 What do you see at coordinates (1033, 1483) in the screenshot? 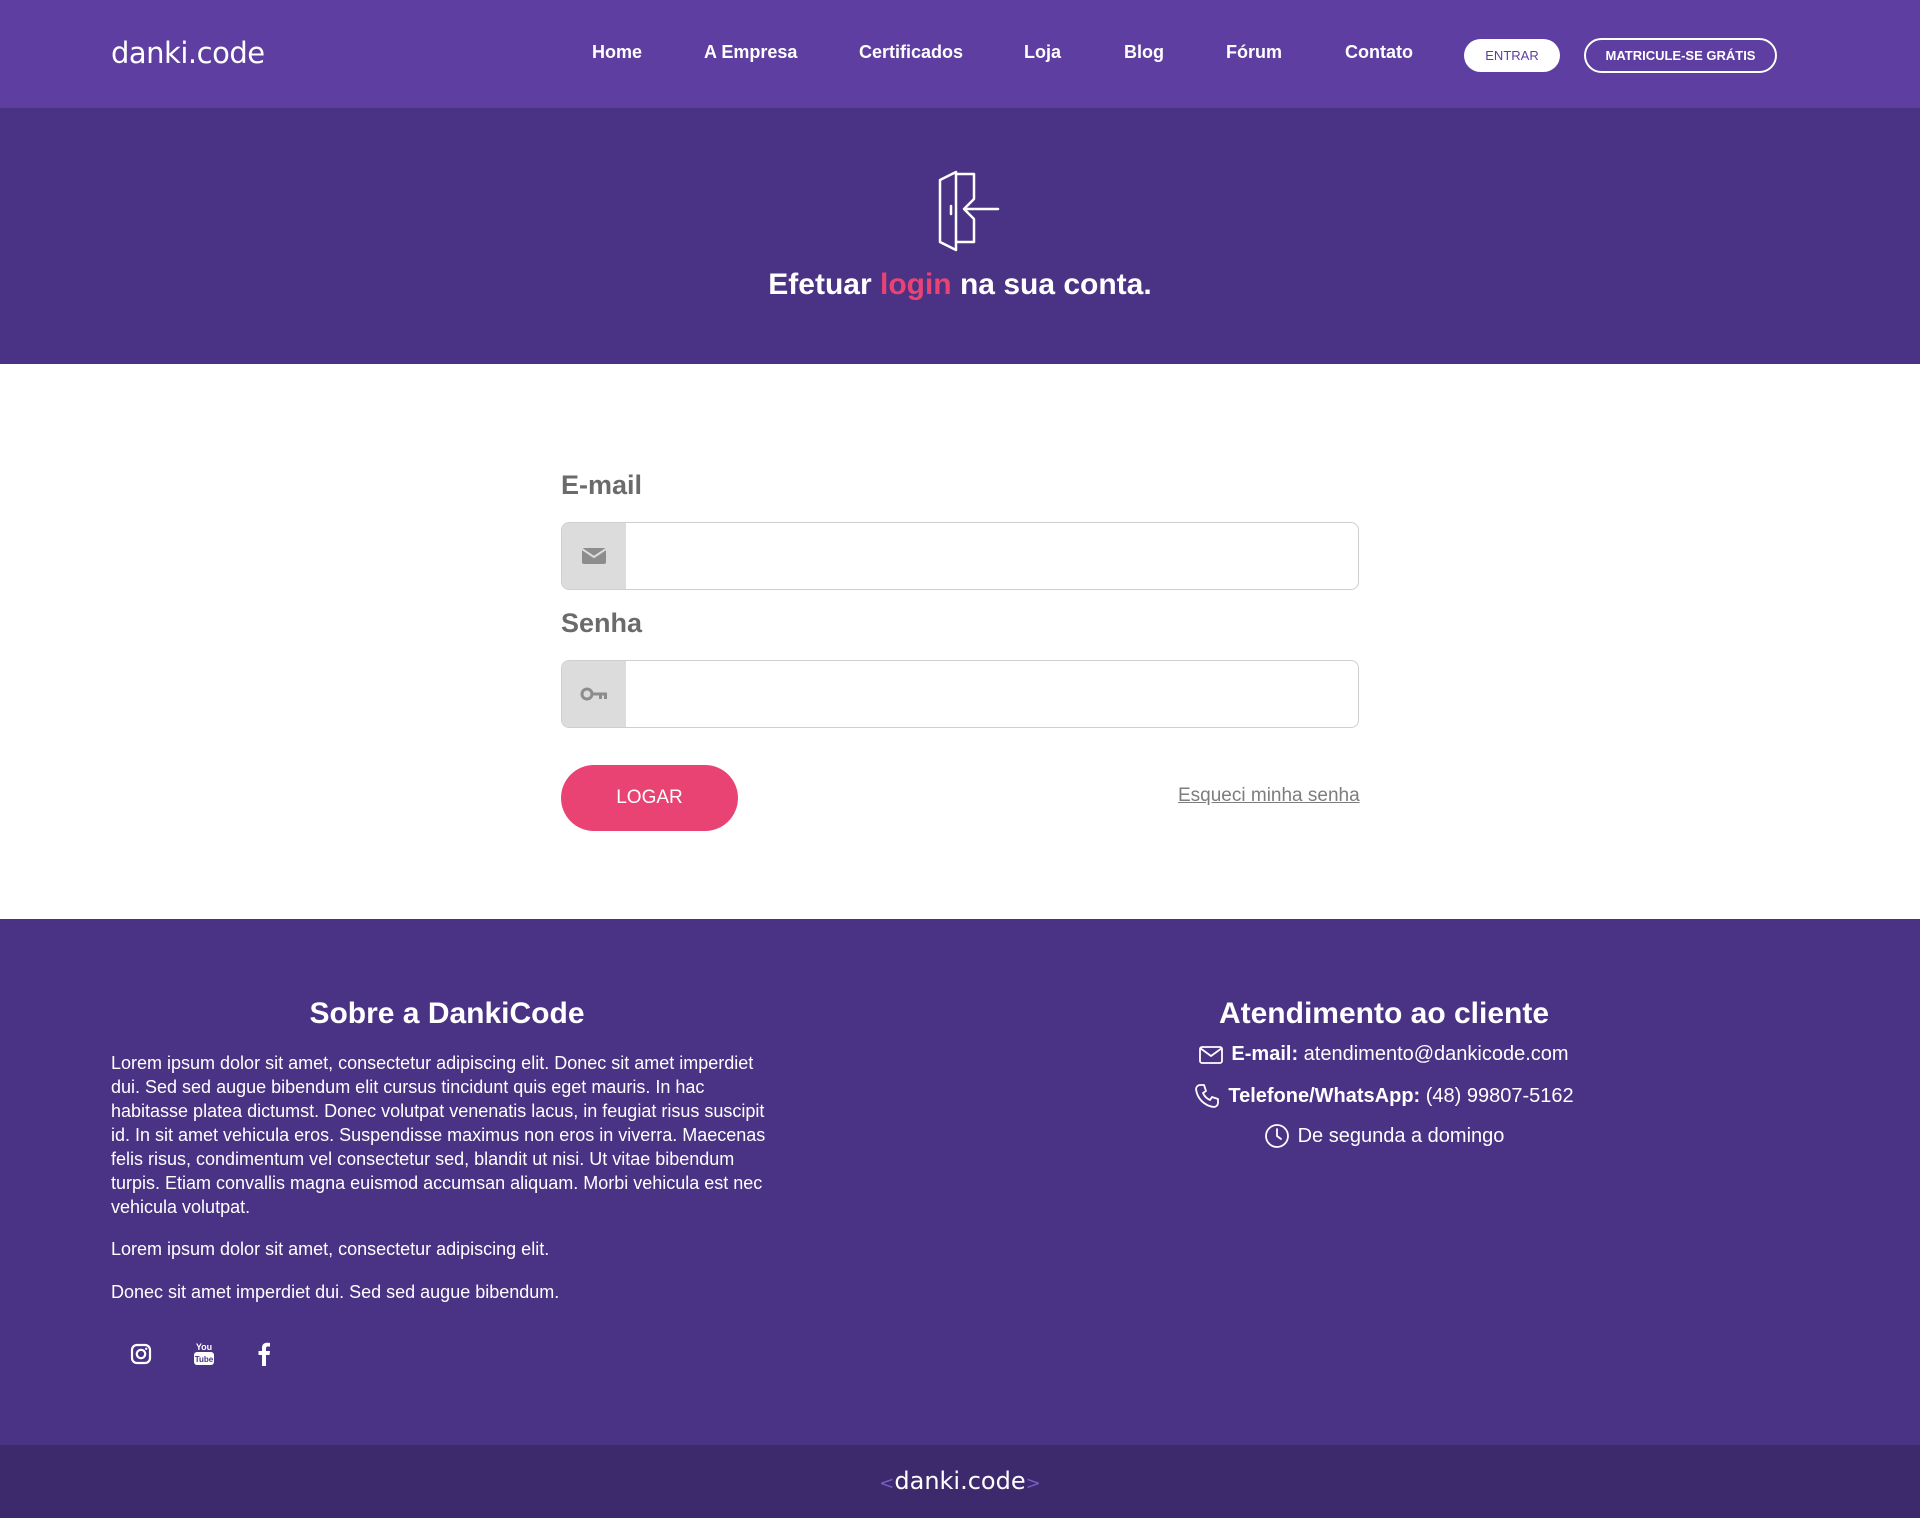
I see `bracket-right-icon: >` at bounding box center [1033, 1483].